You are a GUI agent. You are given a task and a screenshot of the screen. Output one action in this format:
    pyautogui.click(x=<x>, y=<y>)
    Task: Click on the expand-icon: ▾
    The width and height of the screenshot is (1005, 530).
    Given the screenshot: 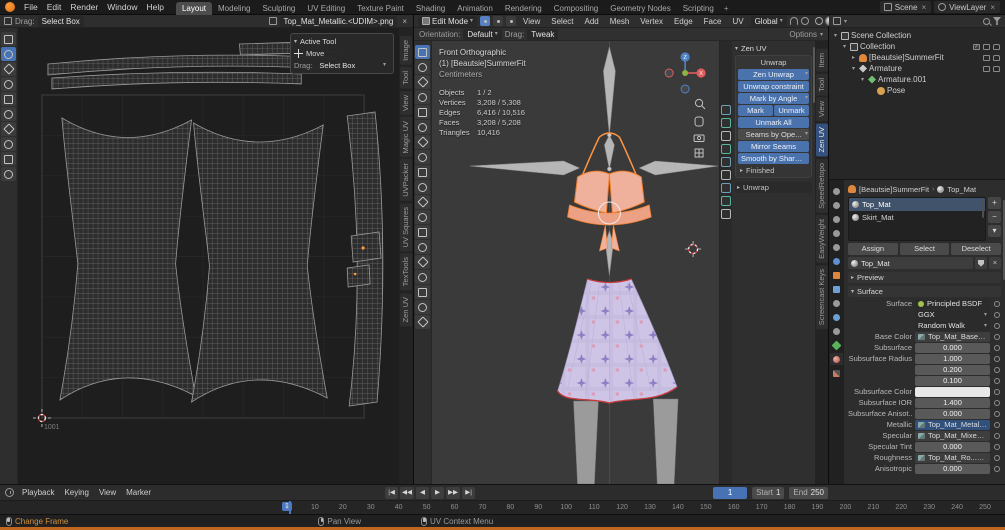 What is the action you would take?
    pyautogui.click(x=862, y=79)
    